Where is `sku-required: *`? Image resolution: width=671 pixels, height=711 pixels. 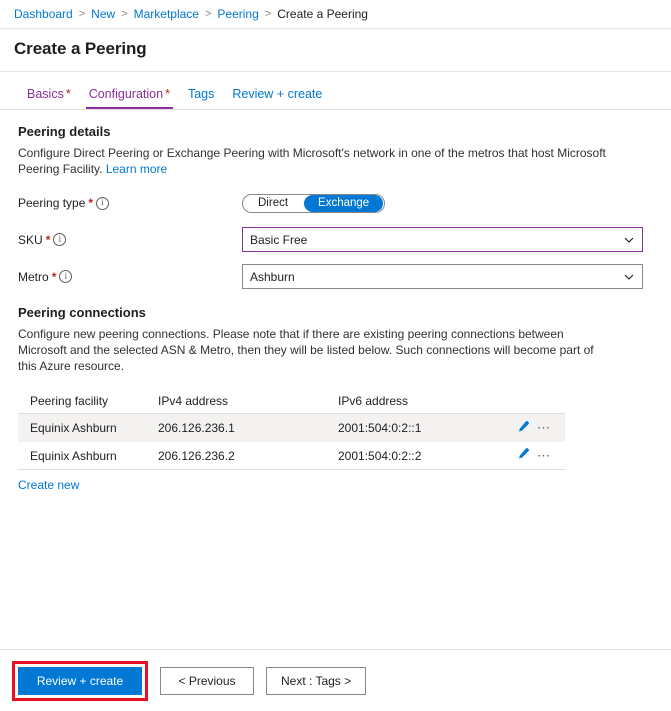 sku-required: * is located at coordinates (48, 239).